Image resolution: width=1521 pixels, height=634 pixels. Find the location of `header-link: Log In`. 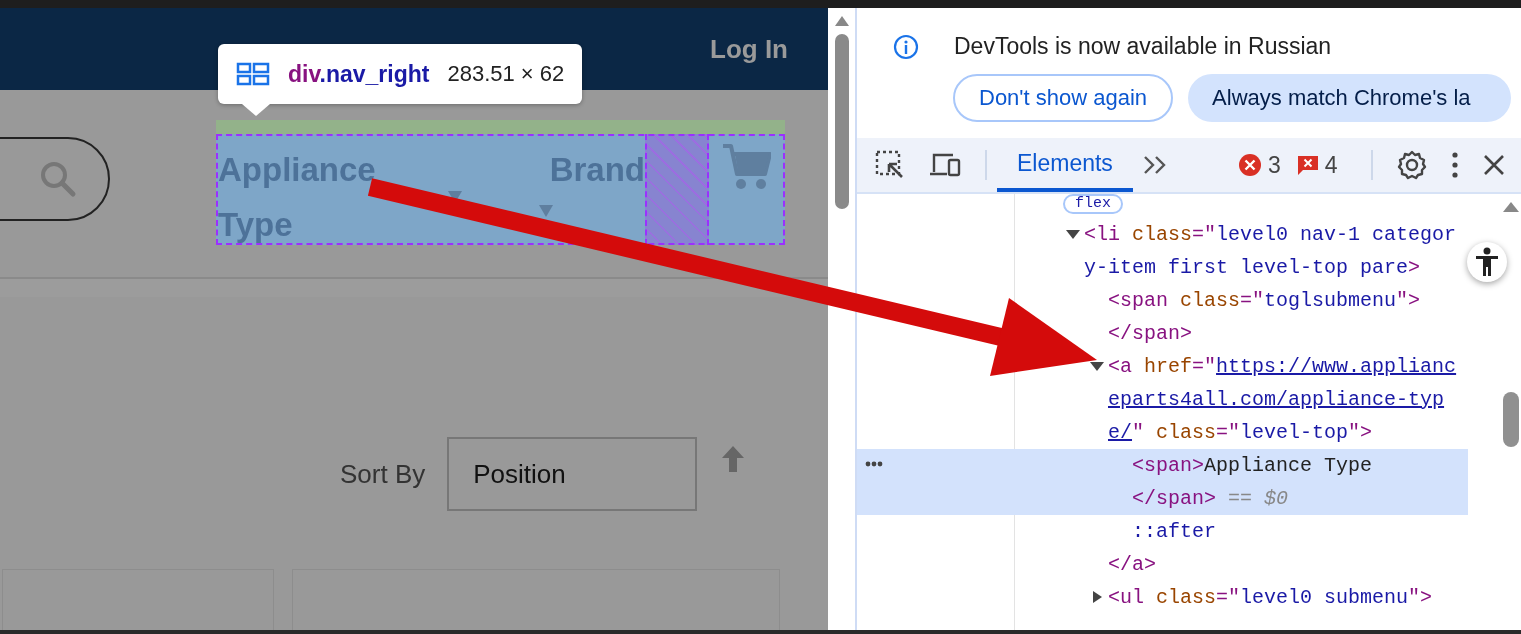

header-link: Log In is located at coordinates (749, 49).